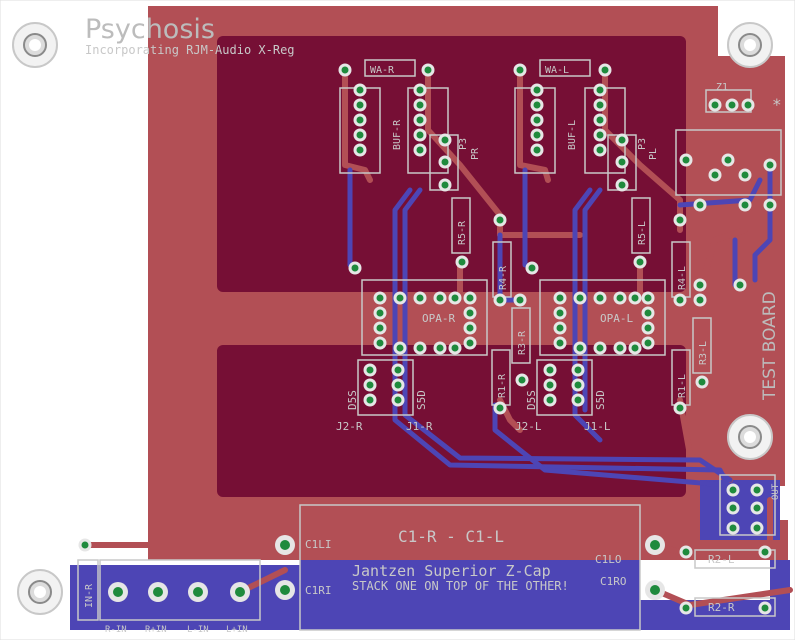 Image resolution: width=795 pixels, height=640 pixels. I want to click on label-mark: *, so click(777, 104).